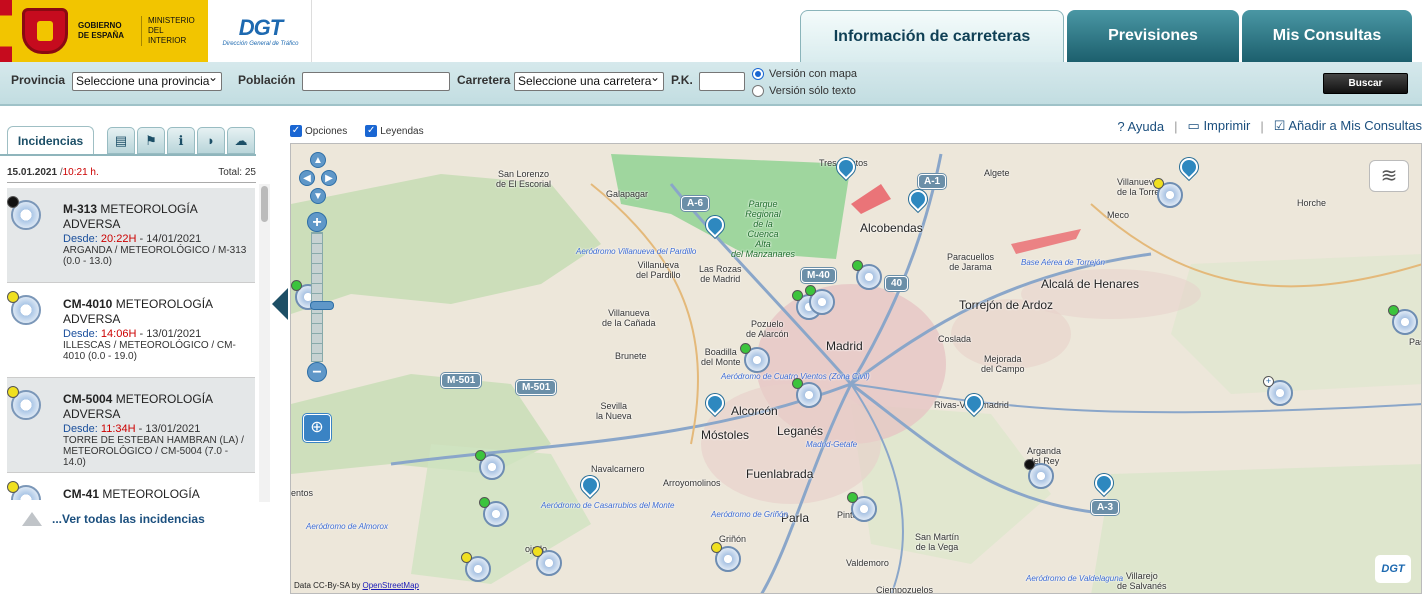 The height and width of the screenshot is (594, 1428). What do you see at coordinates (211, 140) in the screenshot?
I see `radar-tab-icon: ◗` at bounding box center [211, 140].